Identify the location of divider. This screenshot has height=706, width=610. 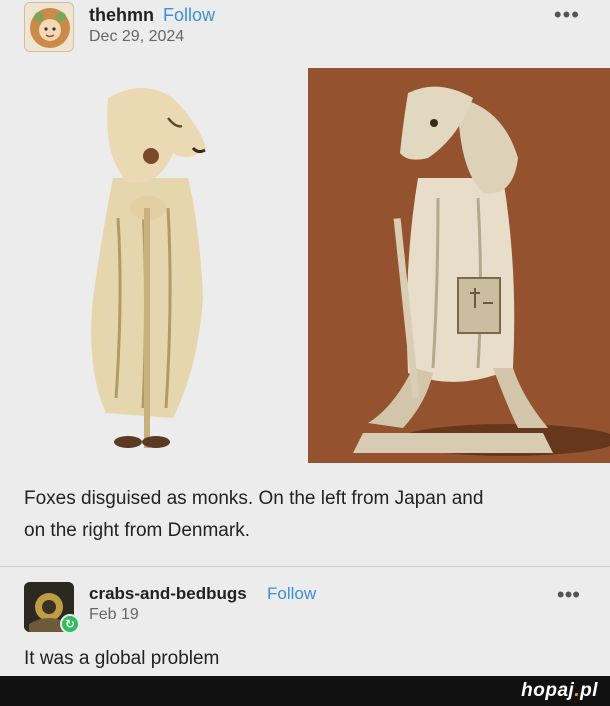
(305, 566).